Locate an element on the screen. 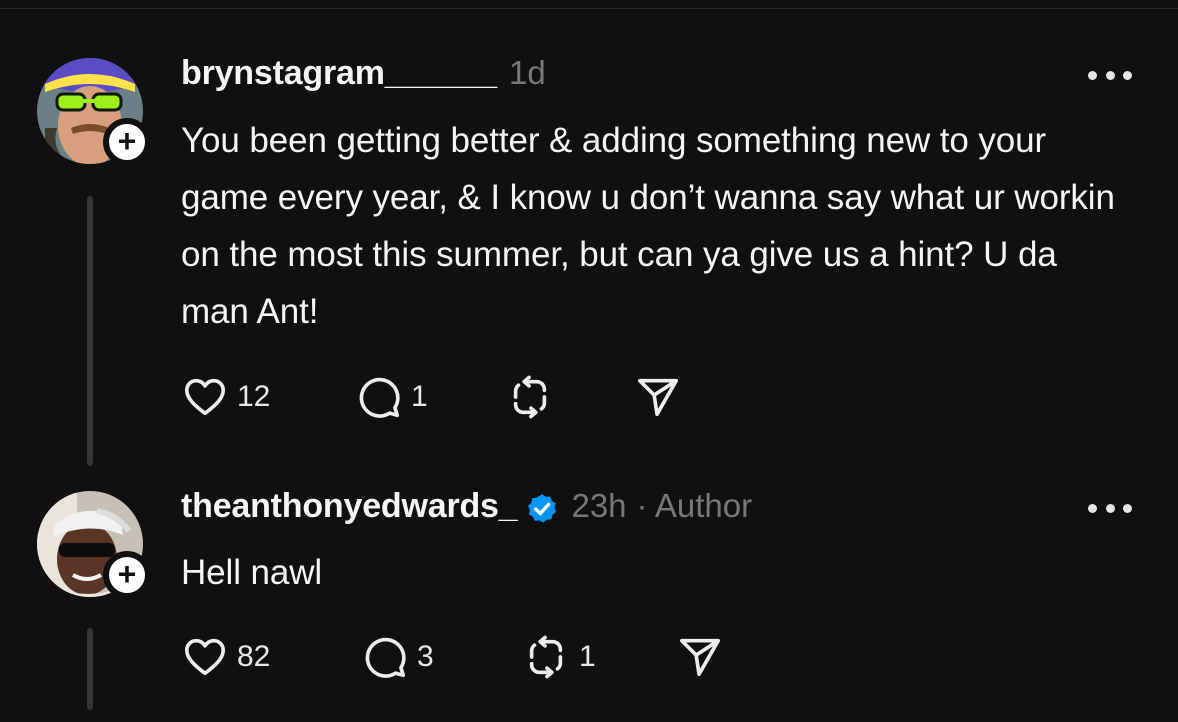 This screenshot has width=1178, height=722. top-divider is located at coordinates (589, 4).